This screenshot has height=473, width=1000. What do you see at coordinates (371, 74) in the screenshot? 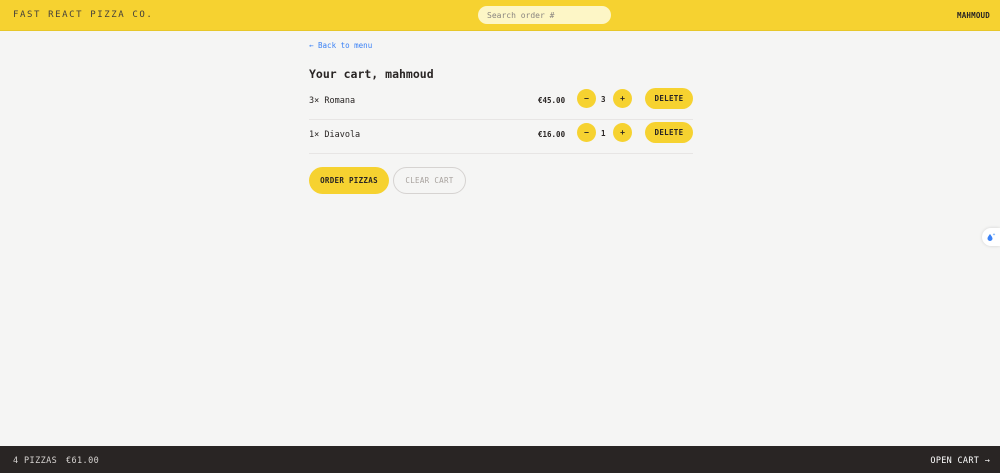
I see `cart-title: Your cart, mahmoud` at bounding box center [371, 74].